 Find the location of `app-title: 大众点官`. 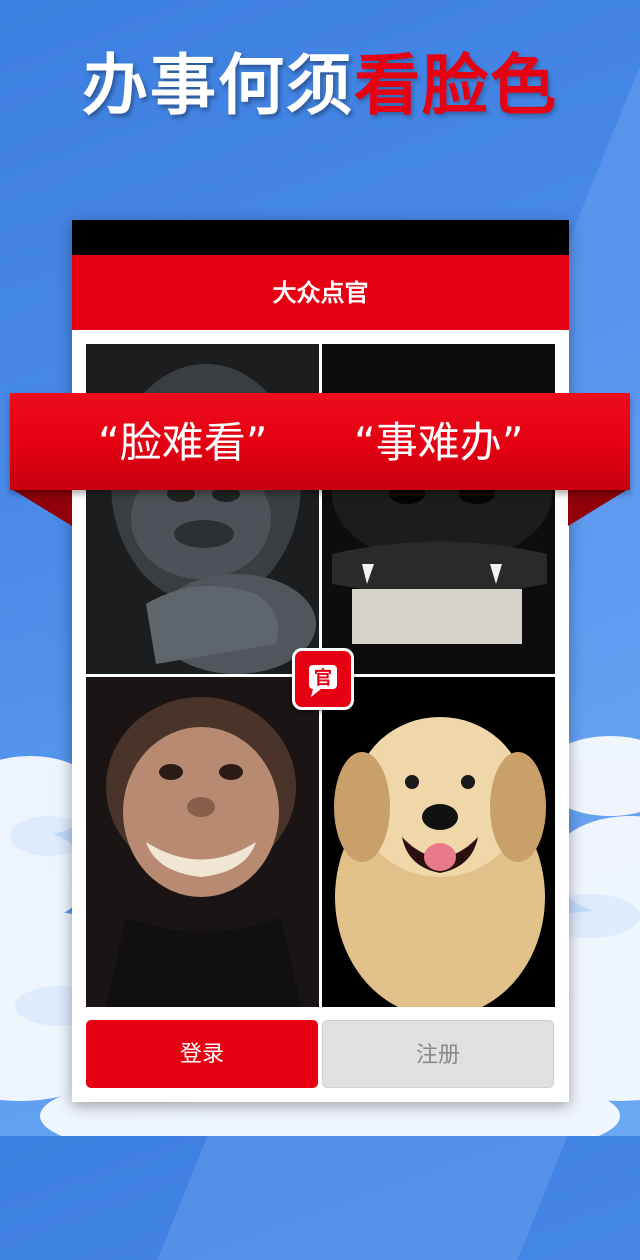

app-title: 大众点官 is located at coordinates (320, 292).